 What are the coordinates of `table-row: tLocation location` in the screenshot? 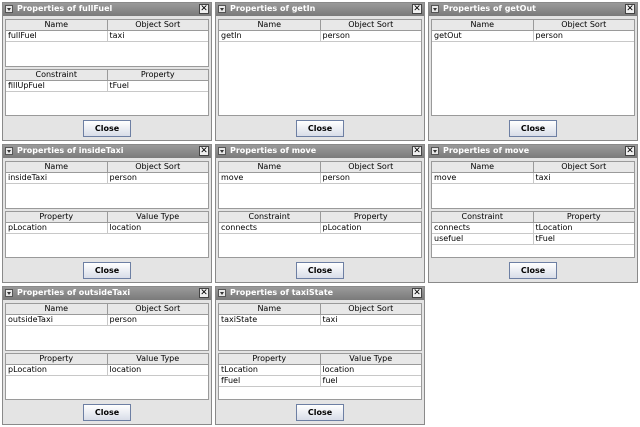 It's located at (320, 370).